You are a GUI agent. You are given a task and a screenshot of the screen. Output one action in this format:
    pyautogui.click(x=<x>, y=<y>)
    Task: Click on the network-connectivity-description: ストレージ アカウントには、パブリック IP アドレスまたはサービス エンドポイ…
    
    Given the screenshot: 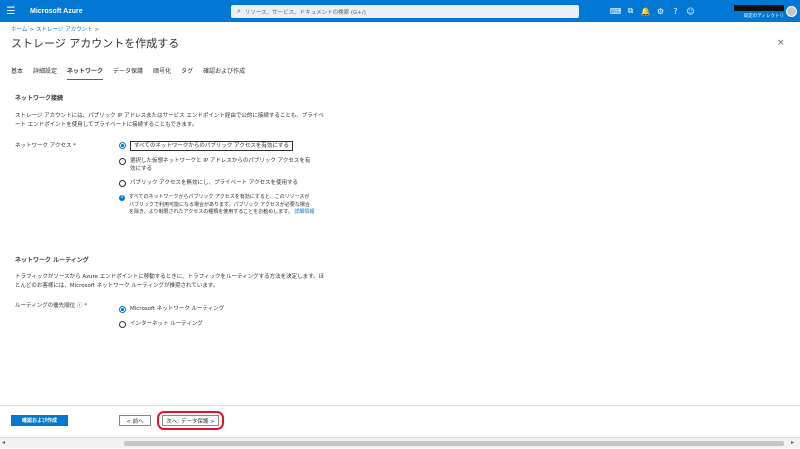 What is the action you would take?
    pyautogui.click(x=169, y=120)
    